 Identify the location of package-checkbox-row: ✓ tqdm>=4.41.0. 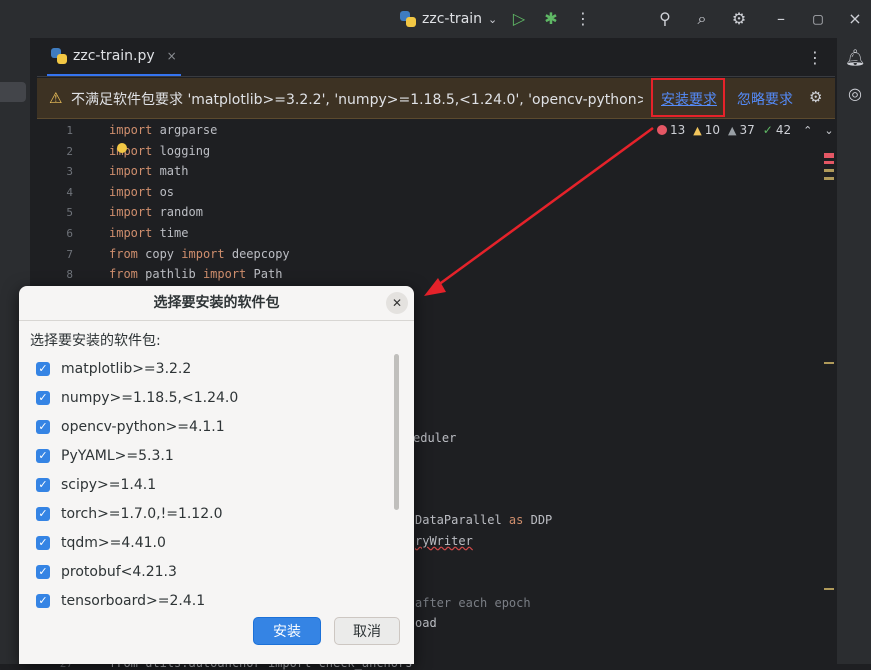
(101, 543).